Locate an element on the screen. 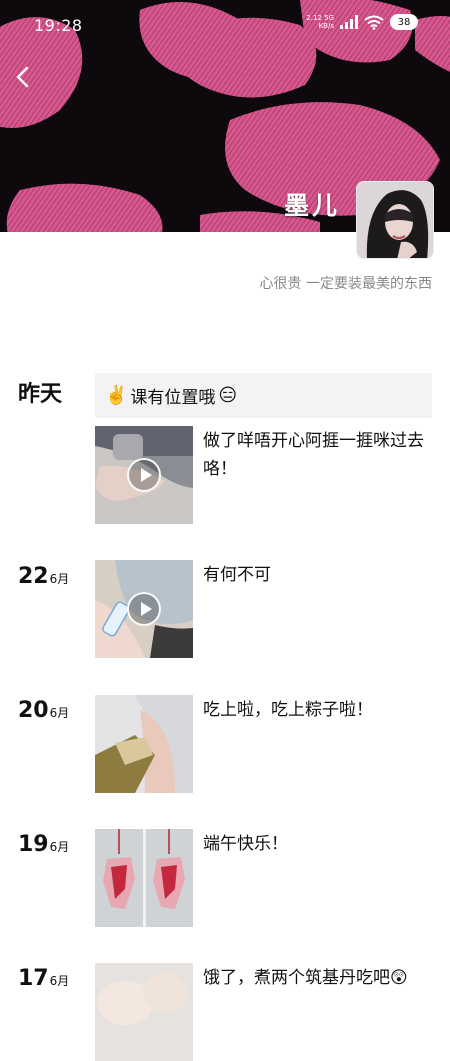 The image size is (450, 1061). status-bar: 19:28 2.12 5G KB/s 38 is located at coordinates (225, 24).